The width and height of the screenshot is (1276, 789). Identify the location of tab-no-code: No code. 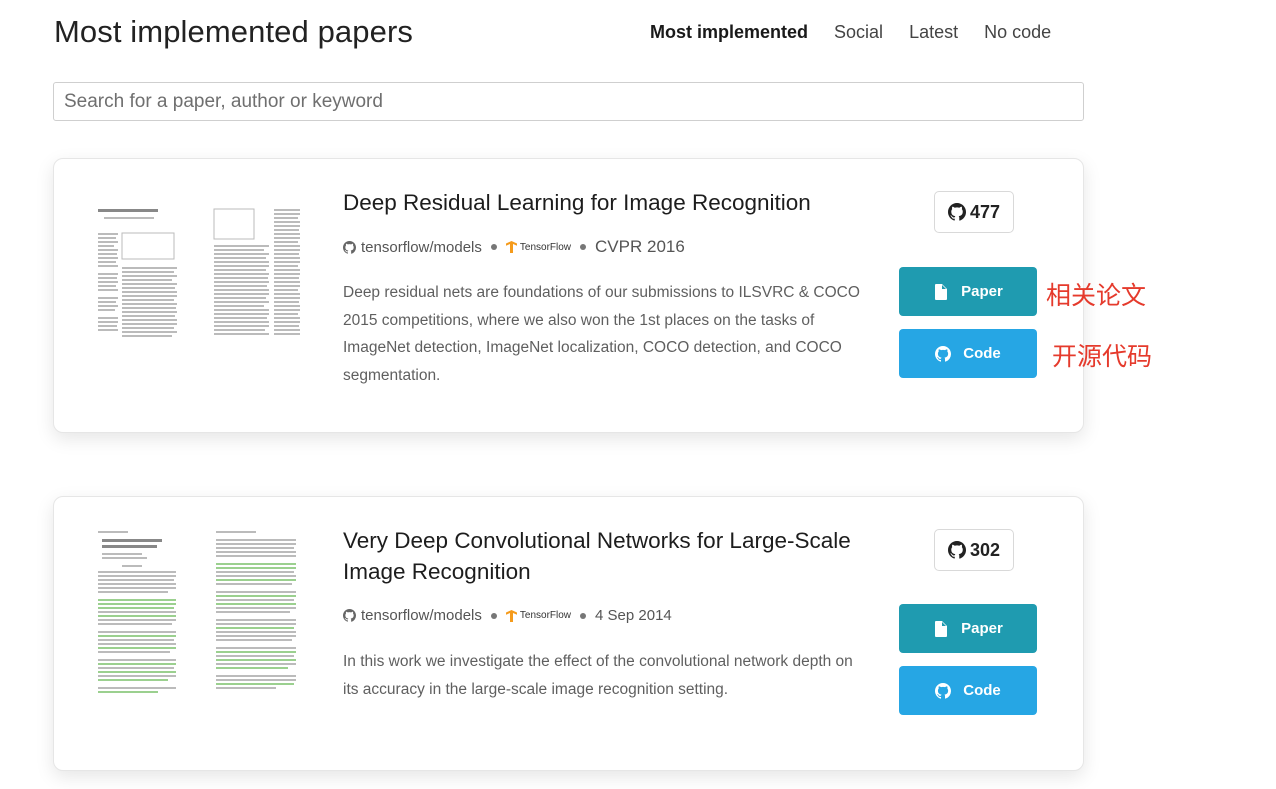
(1017, 32).